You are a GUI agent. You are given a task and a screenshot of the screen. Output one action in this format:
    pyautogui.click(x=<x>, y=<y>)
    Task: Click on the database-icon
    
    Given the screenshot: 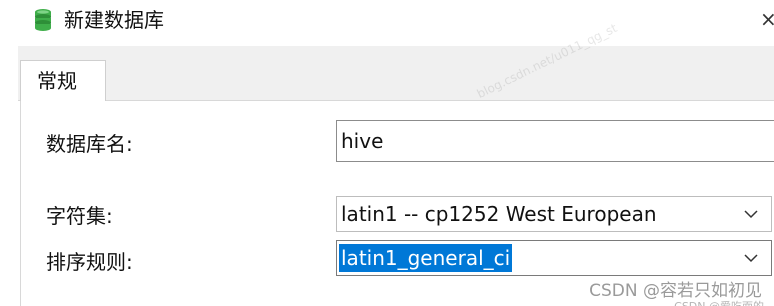 What is the action you would take?
    pyautogui.click(x=43, y=20)
    